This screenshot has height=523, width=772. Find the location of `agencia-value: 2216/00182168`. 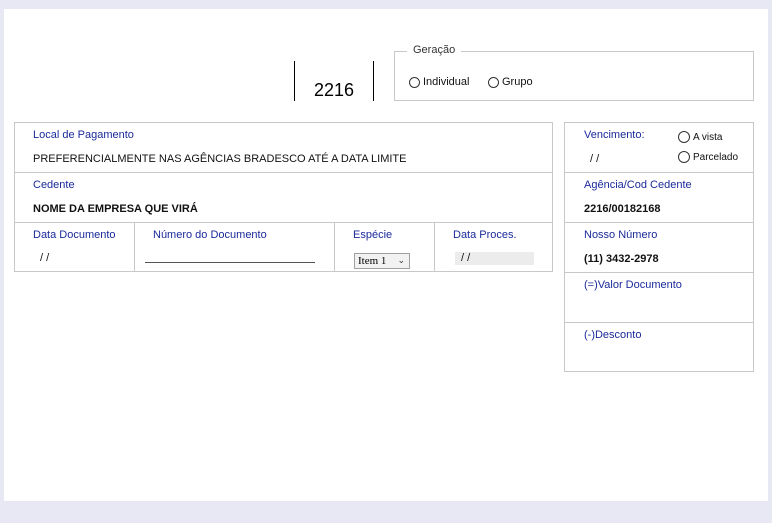

agencia-value: 2216/00182168 is located at coordinates (622, 209).